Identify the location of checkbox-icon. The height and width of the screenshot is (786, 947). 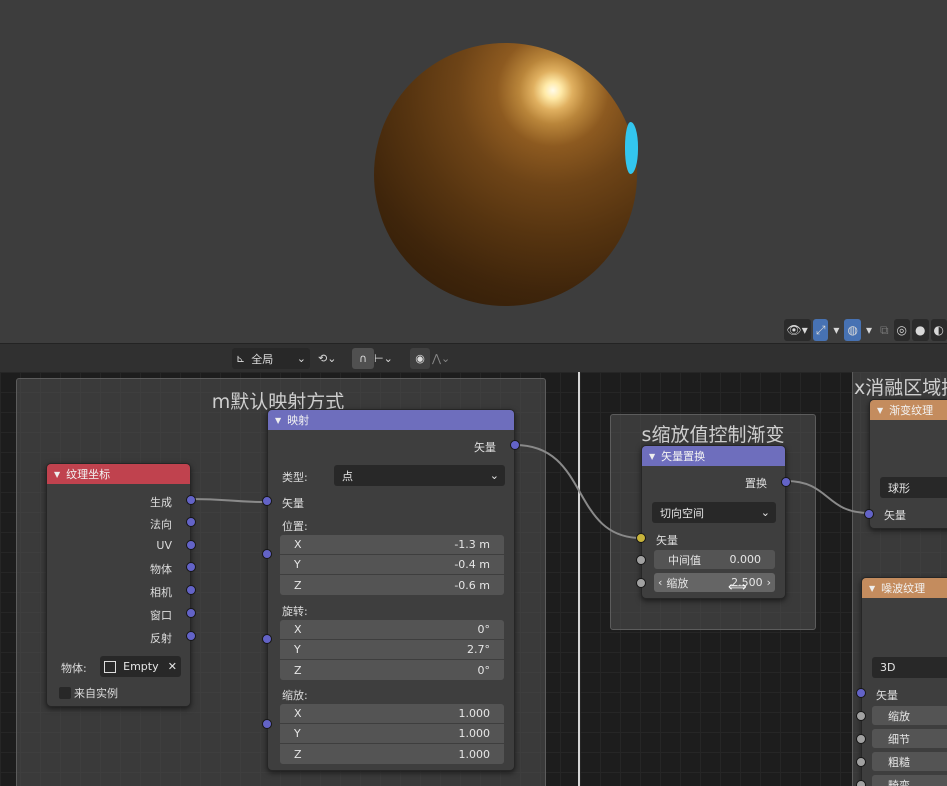
(65, 693).